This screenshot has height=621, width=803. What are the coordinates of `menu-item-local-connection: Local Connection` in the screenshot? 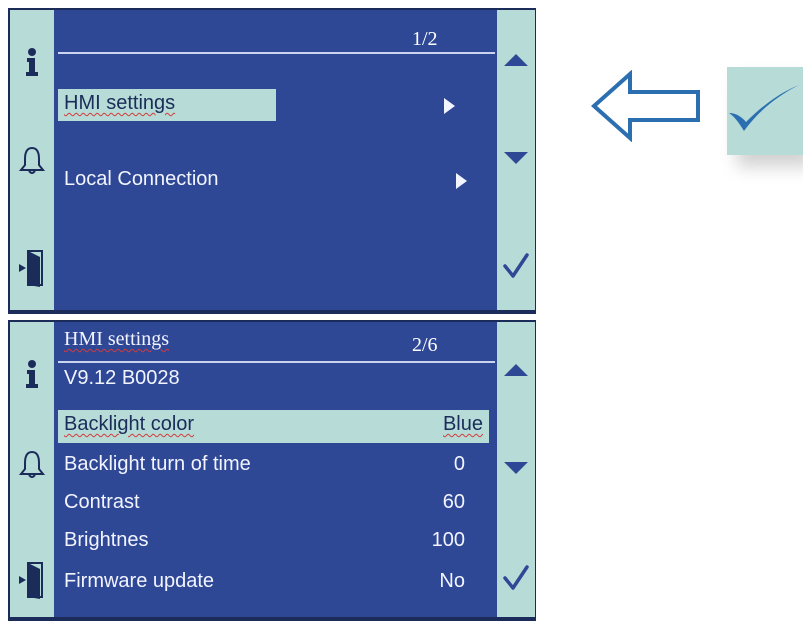 It's located at (273, 180).